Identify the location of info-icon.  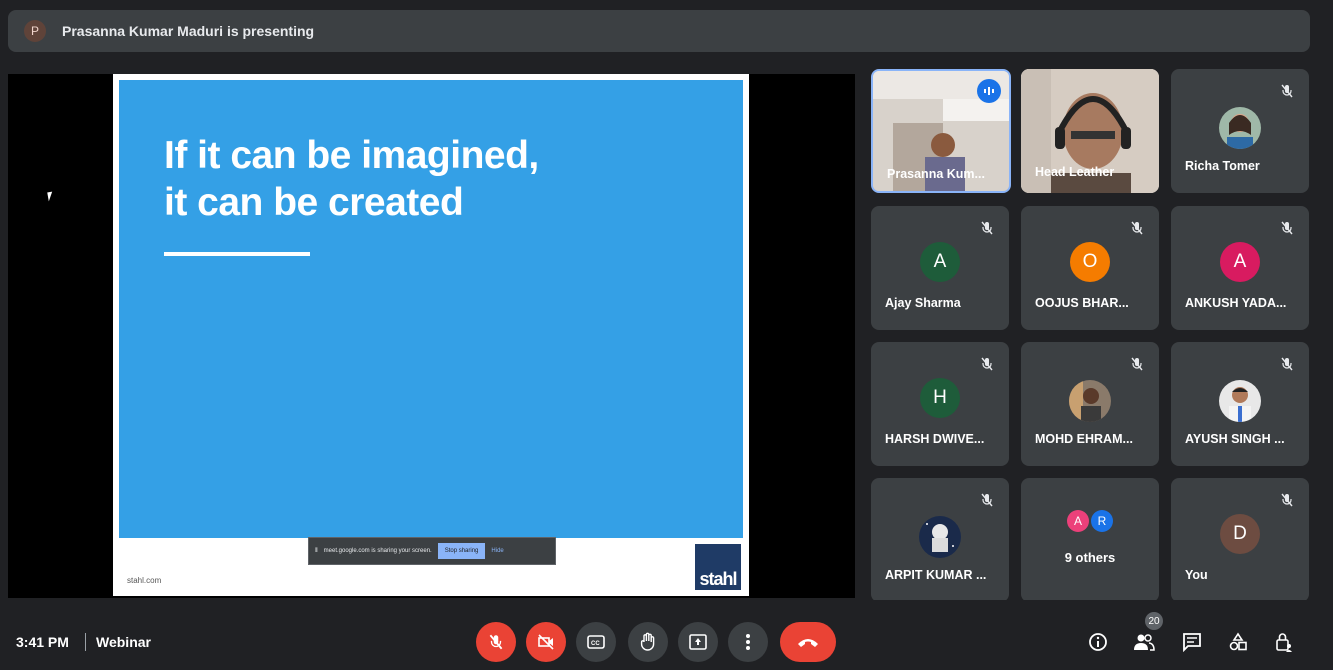
(1098, 642).